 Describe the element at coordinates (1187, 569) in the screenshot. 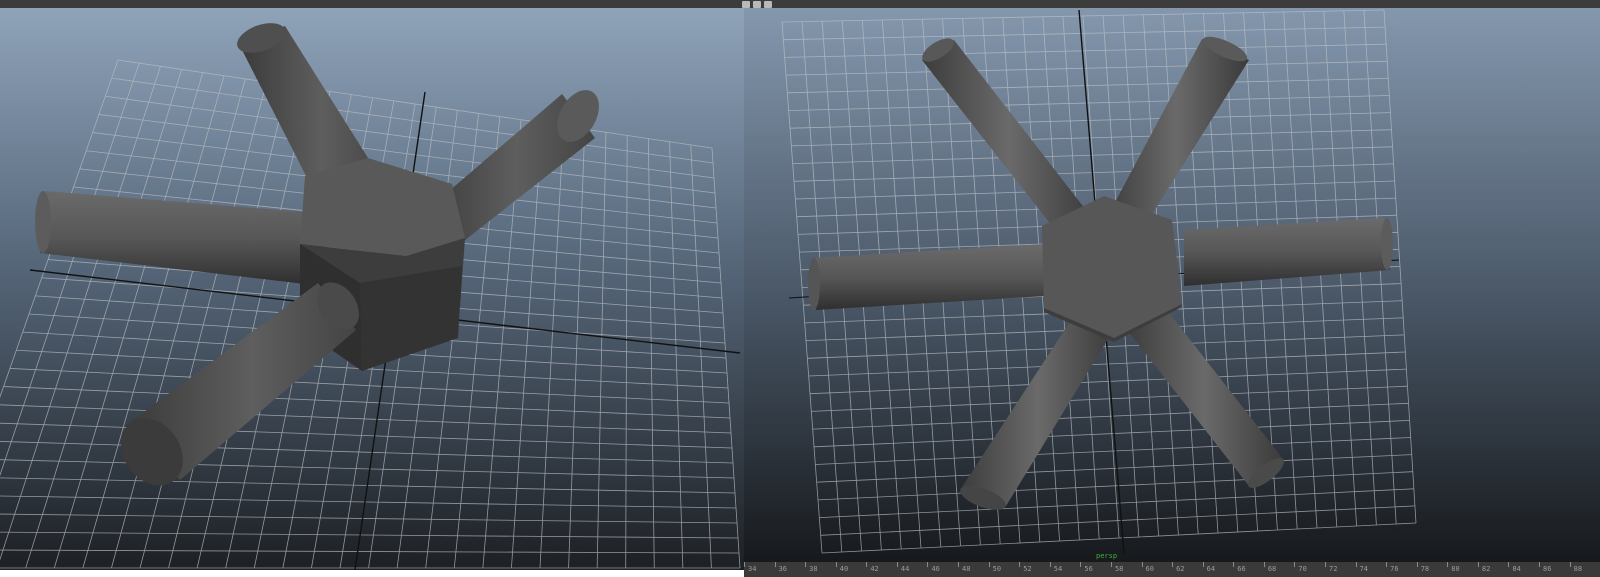

I see `time-tick: 62` at that location.